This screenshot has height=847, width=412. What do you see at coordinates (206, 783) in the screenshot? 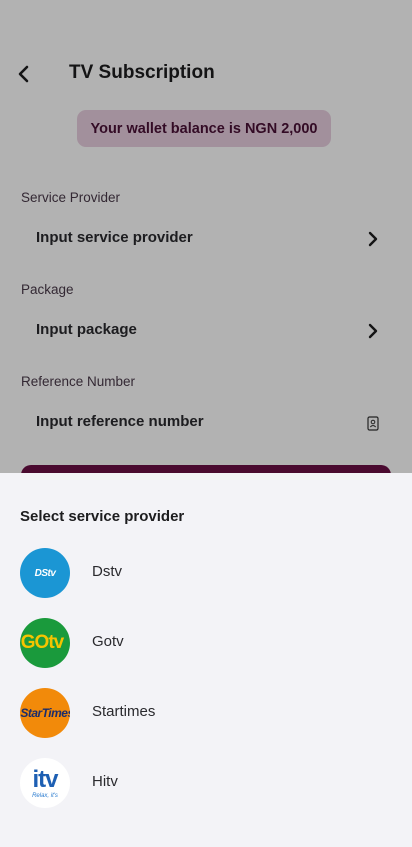
I see `provider-item-hitv: itv Relax, it's Hitv` at bounding box center [206, 783].